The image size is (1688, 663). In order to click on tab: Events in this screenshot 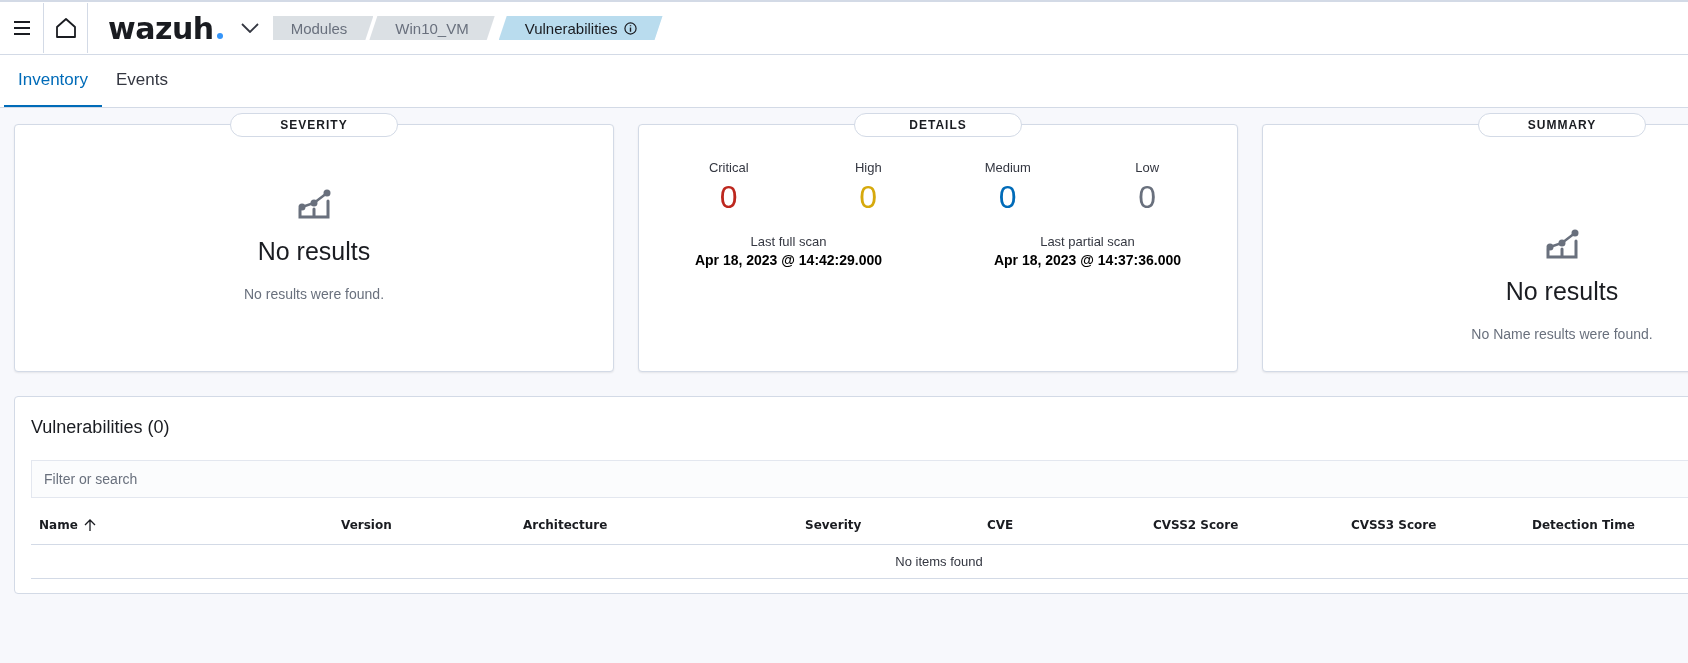, I will do `click(141, 81)`.